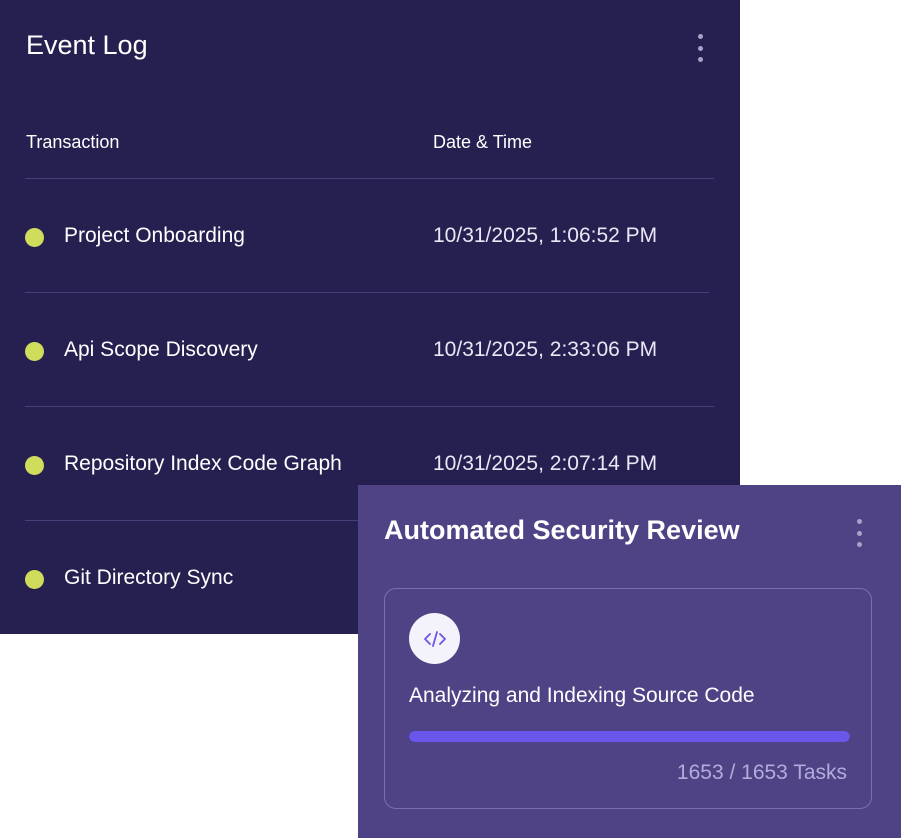 The height and width of the screenshot is (838, 901). What do you see at coordinates (87, 45) in the screenshot?
I see `event-log-title: Event Log` at bounding box center [87, 45].